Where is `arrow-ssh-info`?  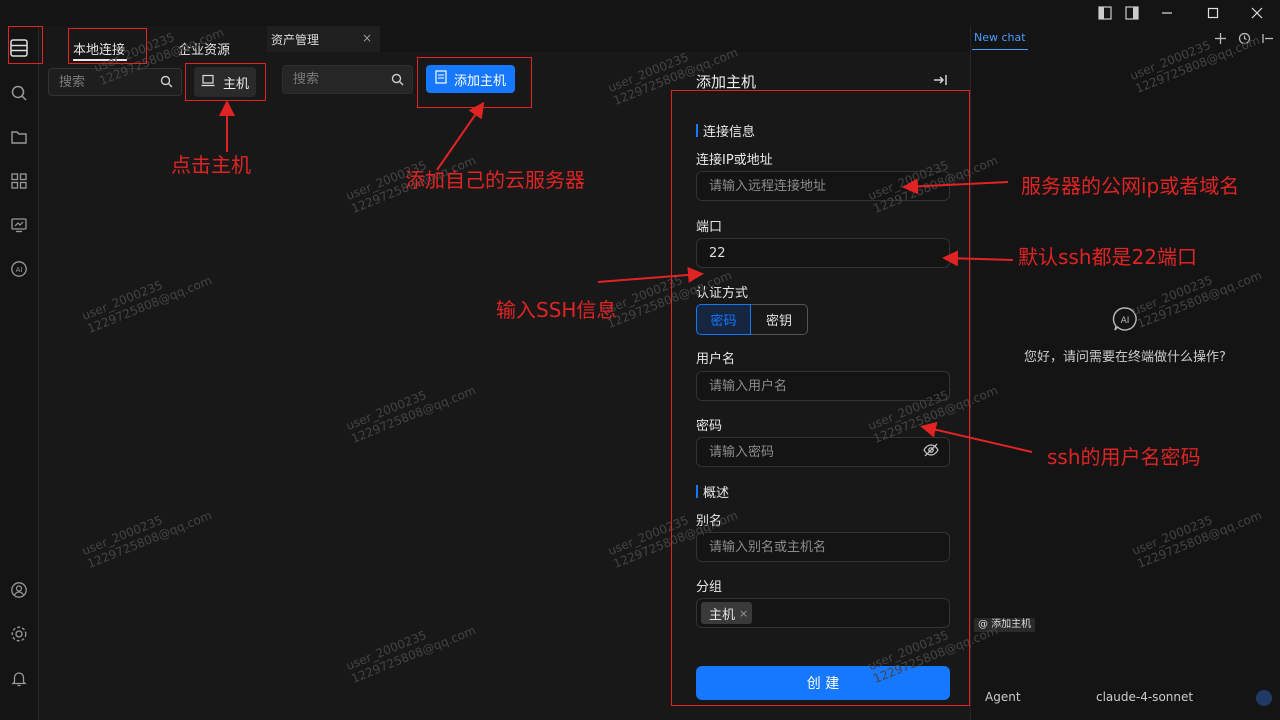 arrow-ssh-info is located at coordinates (650, 274).